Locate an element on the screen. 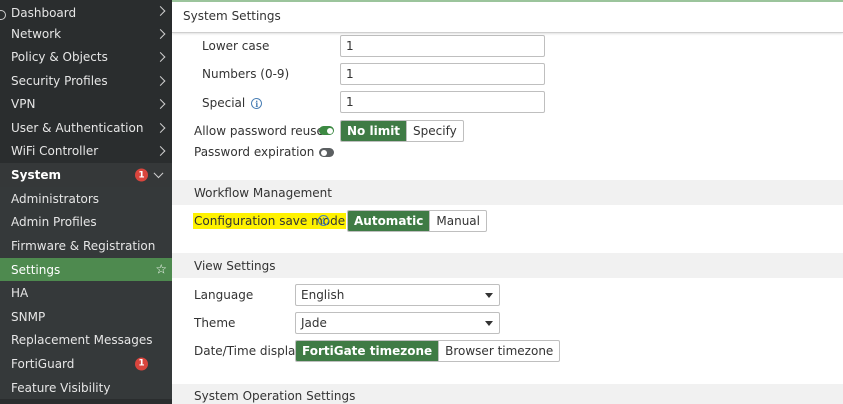 Image resolution: width=843 pixels, height=404 pixels. sidebar-item-feature-visibility: Feature Visibility is located at coordinates (86, 387).